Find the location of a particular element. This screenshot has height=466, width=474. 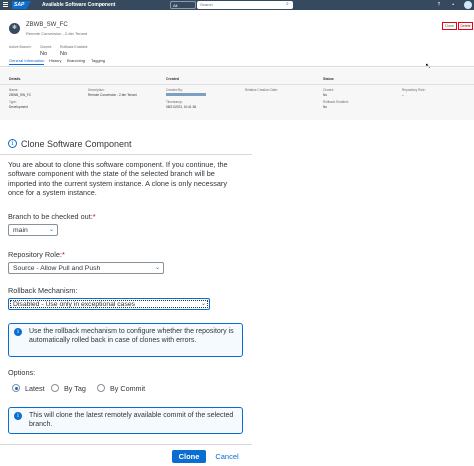

cloned-status-value: No is located at coordinates (325, 95).